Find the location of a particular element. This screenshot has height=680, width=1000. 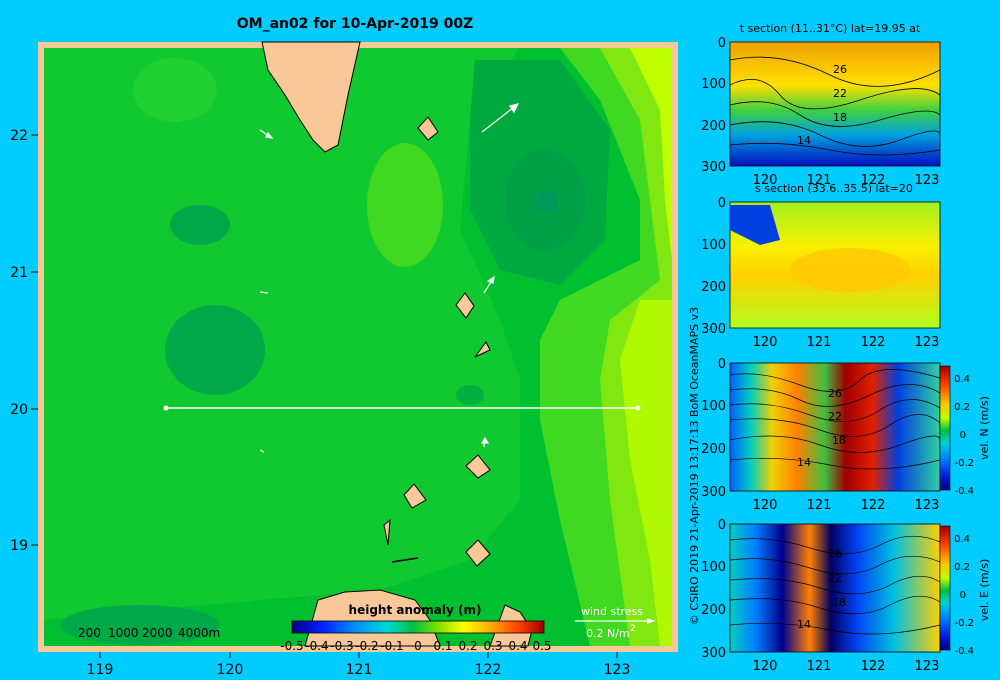

lat-tick: 19 is located at coordinates (19, 546).